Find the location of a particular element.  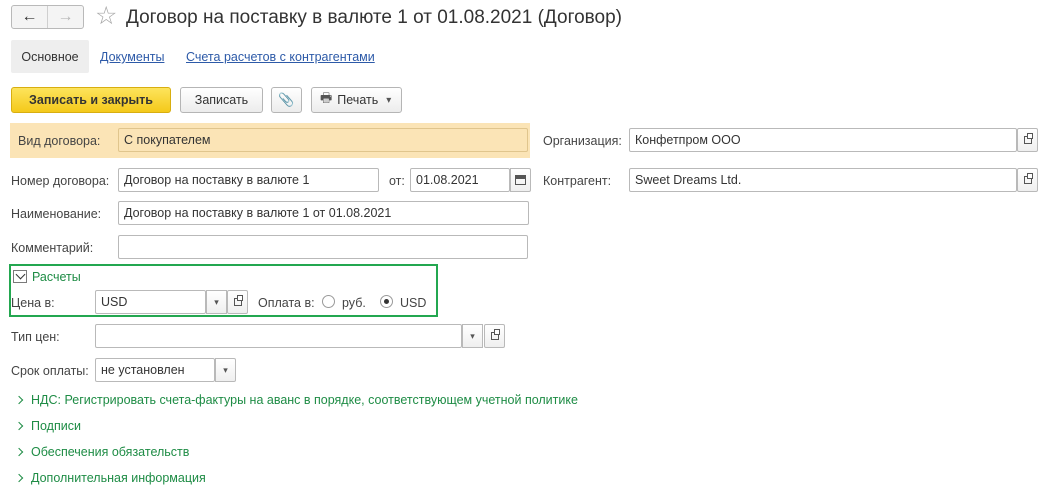

paperclip-icon: 📎 is located at coordinates (286, 99).